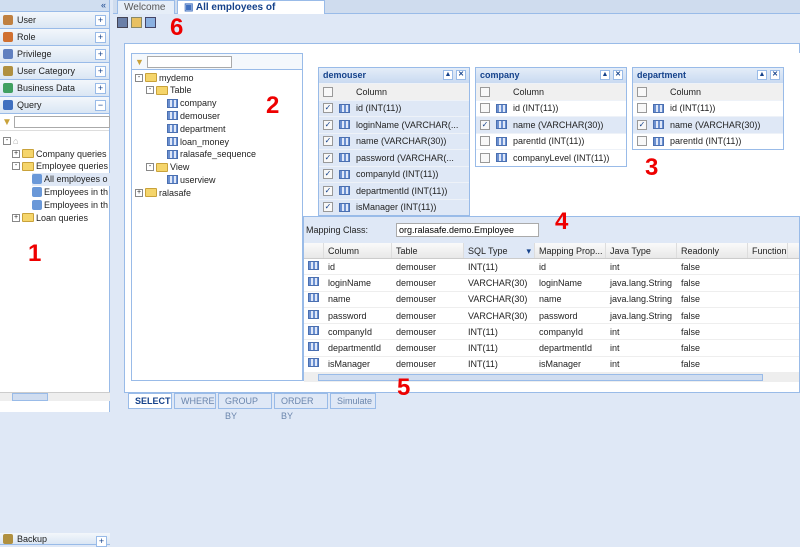  Describe the element at coordinates (100, 105) in the screenshot. I see `collapse-icon: −` at that location.